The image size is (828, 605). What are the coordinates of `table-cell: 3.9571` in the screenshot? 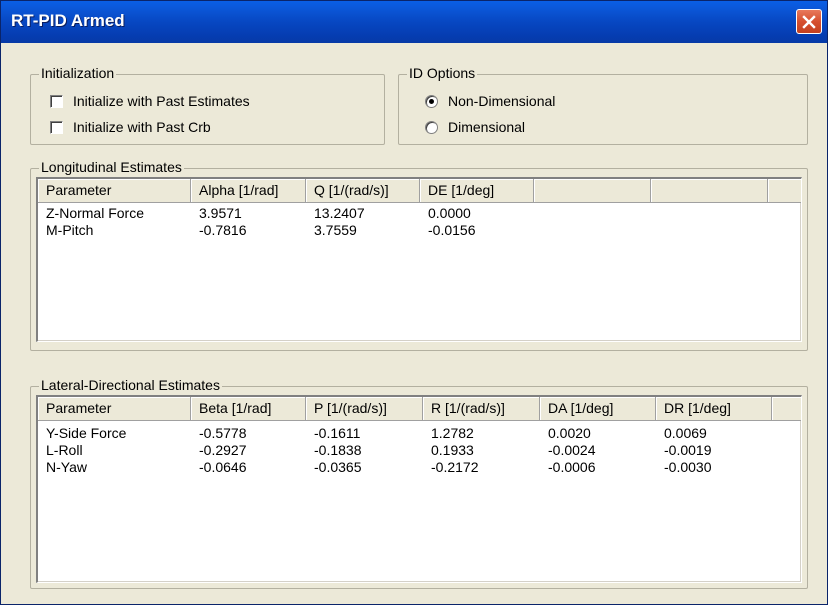 It's located at (220, 213).